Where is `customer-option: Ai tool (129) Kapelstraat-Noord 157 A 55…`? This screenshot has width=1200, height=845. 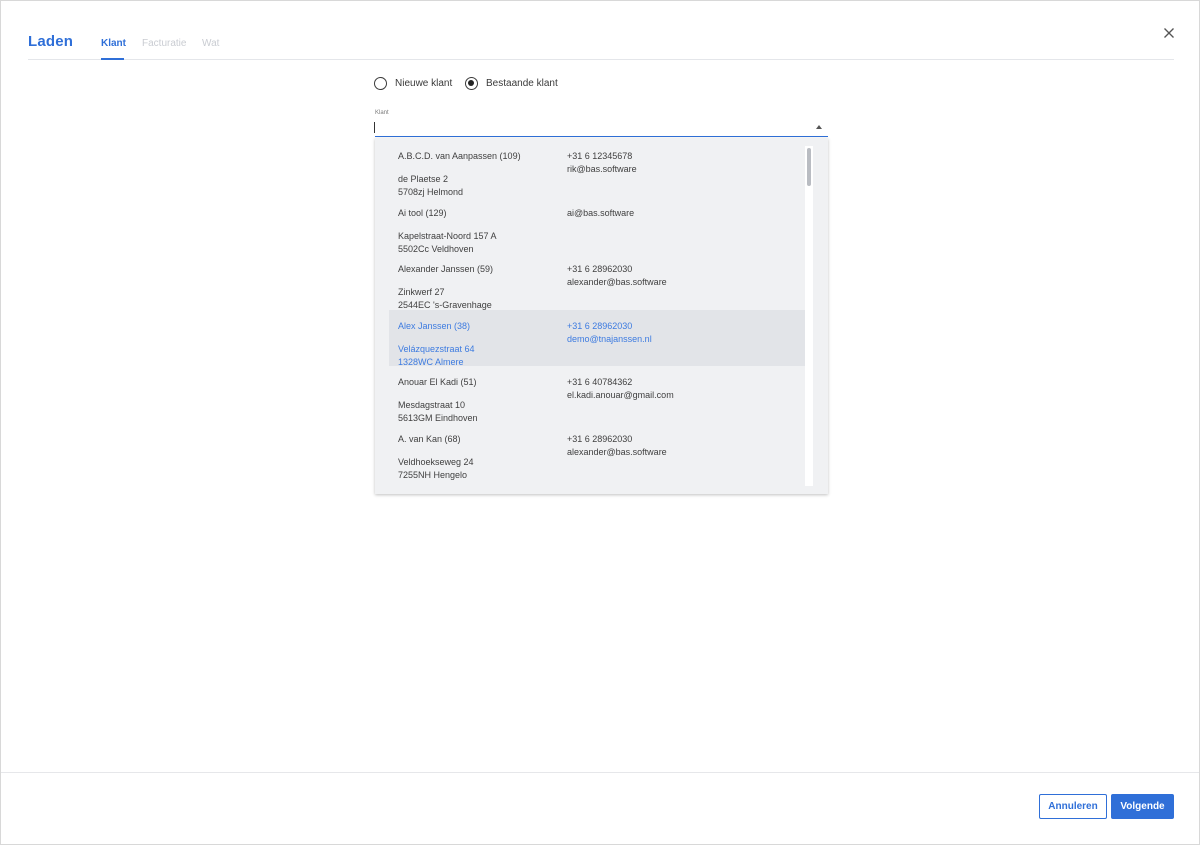 customer-option: Ai tool (129) Kapelstraat-Noord 157 A 55… is located at coordinates (597, 225).